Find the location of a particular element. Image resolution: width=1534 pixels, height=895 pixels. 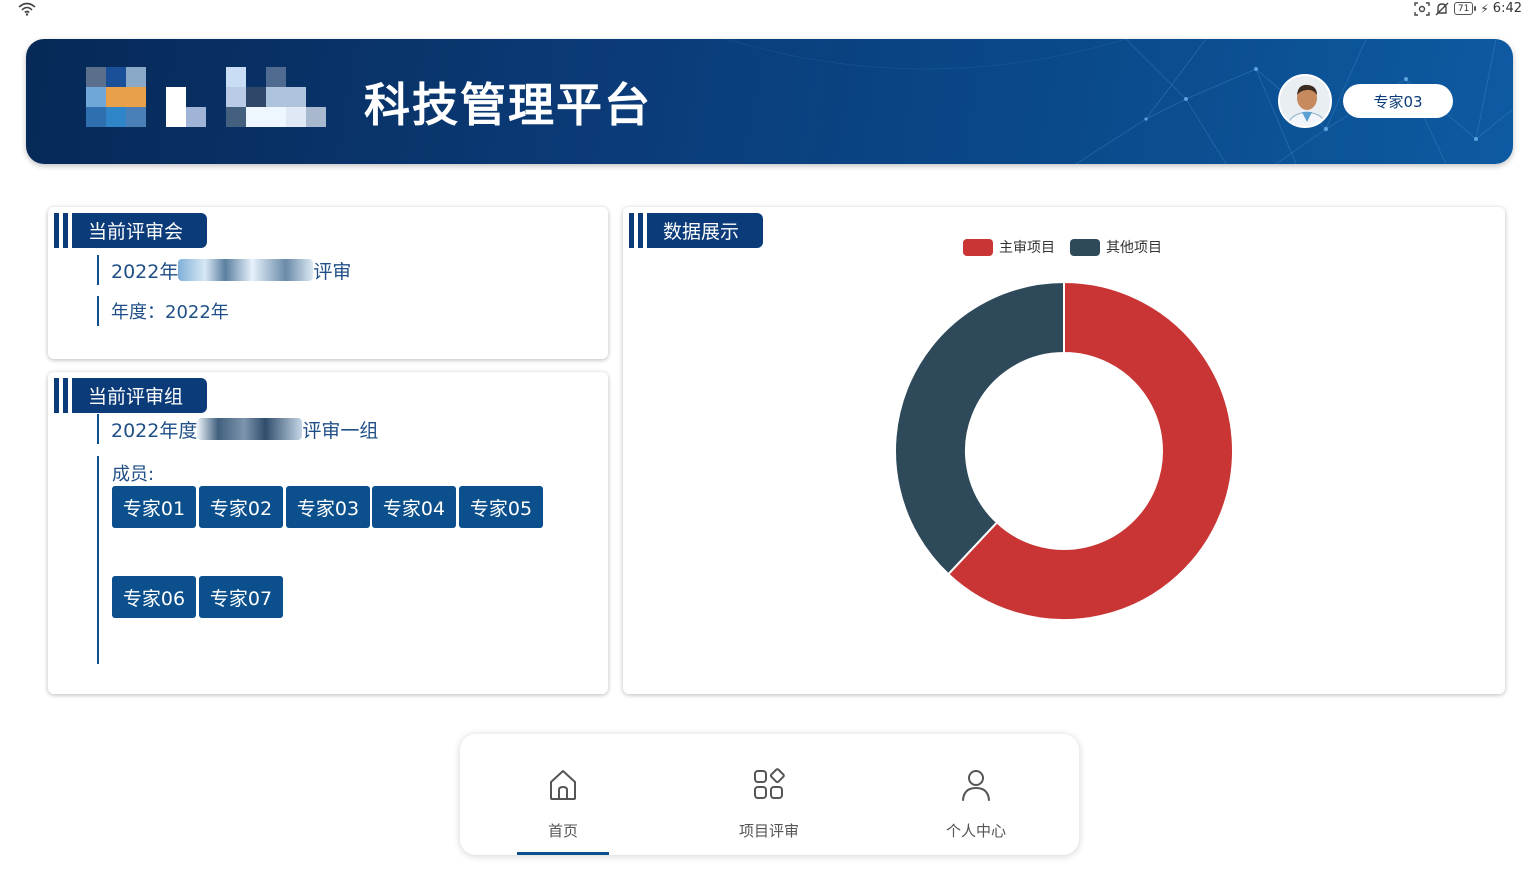

platform-title: 科技管理平台 is located at coordinates (508, 105).